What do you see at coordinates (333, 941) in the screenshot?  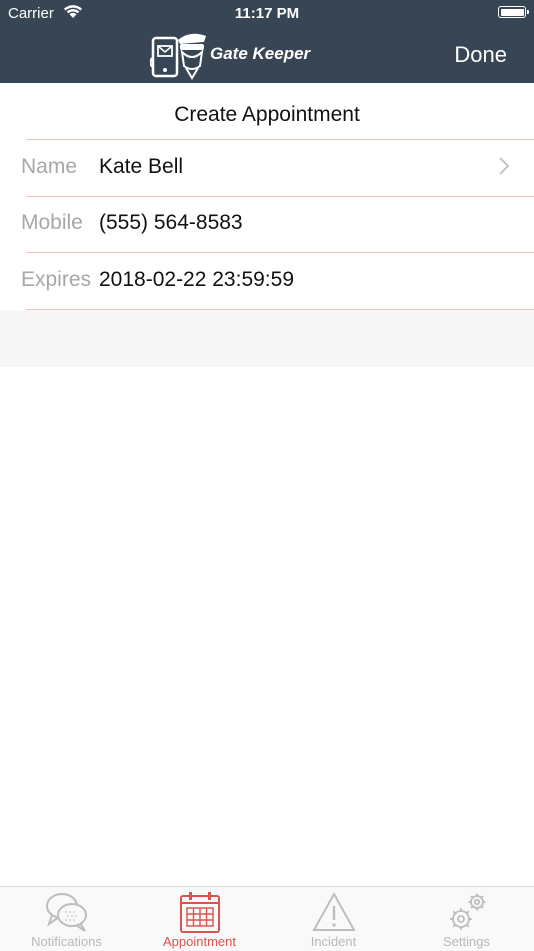 I see `tab-label: Incident` at bounding box center [333, 941].